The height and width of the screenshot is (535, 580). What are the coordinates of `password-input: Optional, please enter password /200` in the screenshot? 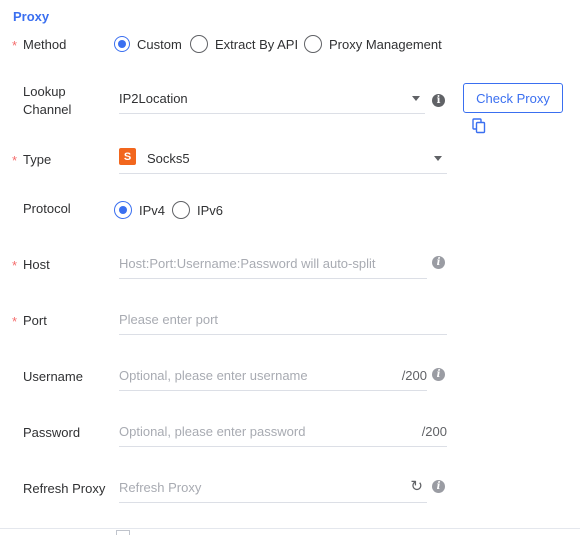 It's located at (283, 434).